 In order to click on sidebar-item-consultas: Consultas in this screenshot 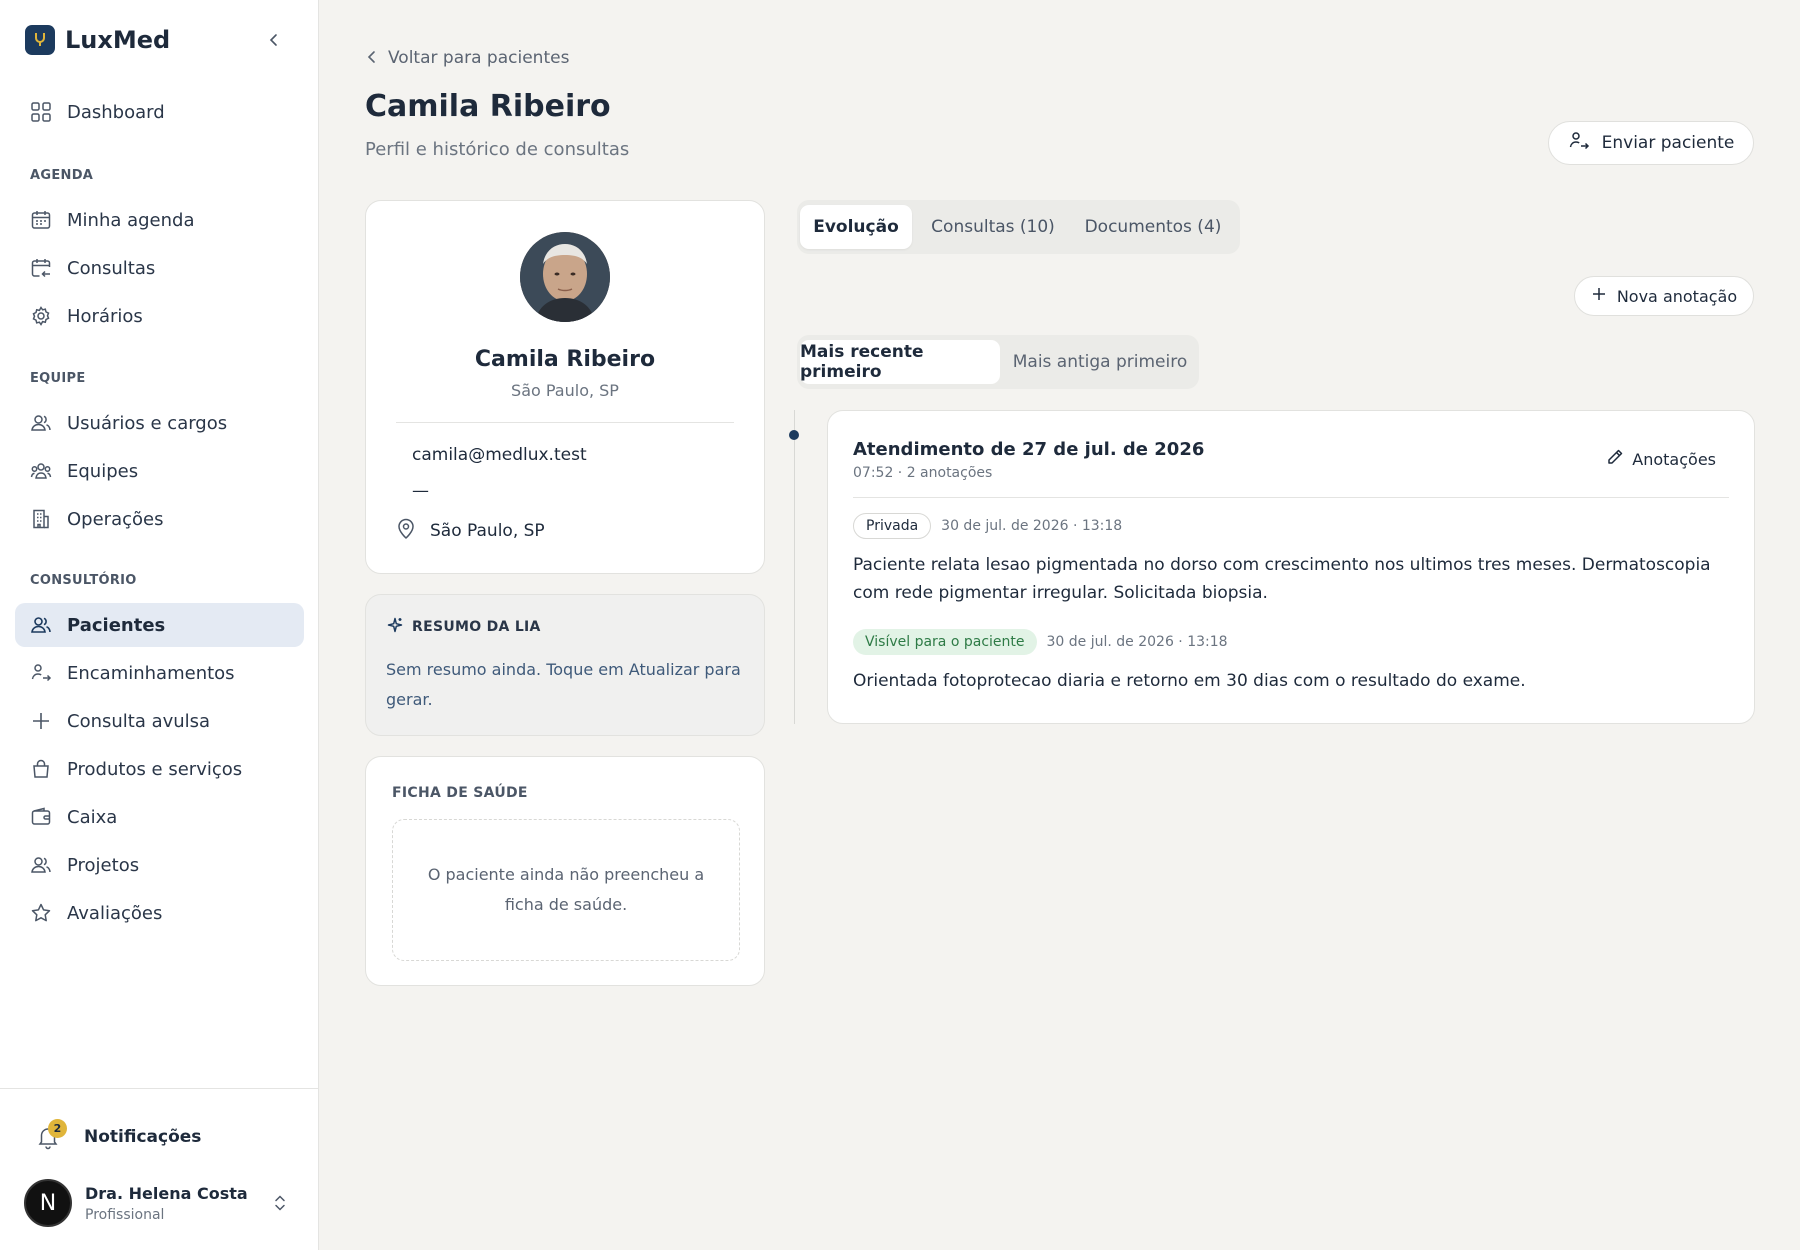, I will do `click(159, 268)`.